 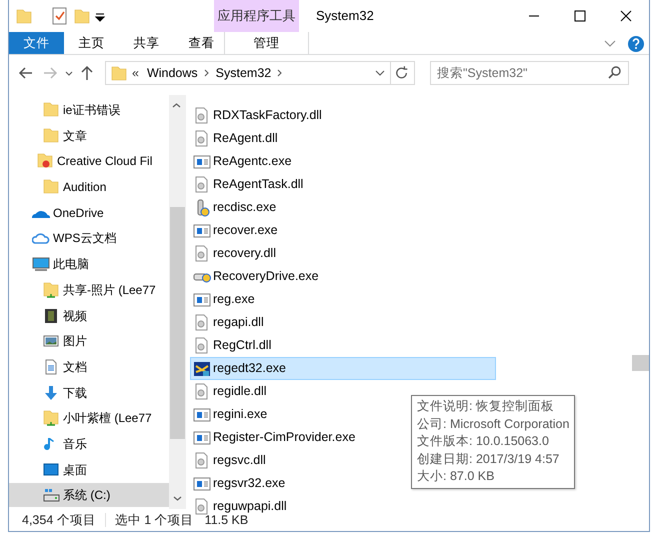 What do you see at coordinates (89, 341) in the screenshot?
I see `nav-item: 图片` at bounding box center [89, 341].